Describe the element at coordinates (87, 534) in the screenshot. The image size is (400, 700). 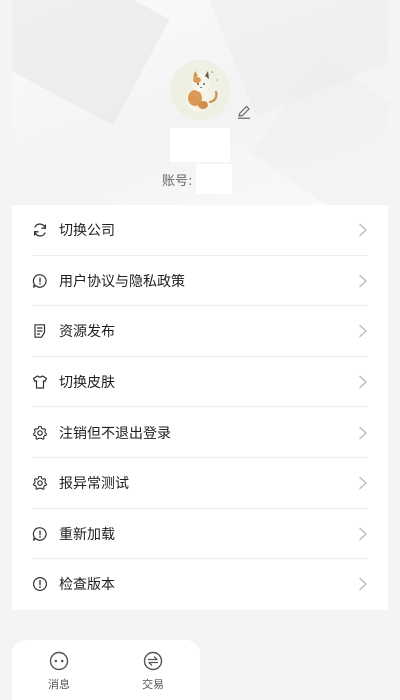
I see `menu-item-label: 重新加载` at that location.